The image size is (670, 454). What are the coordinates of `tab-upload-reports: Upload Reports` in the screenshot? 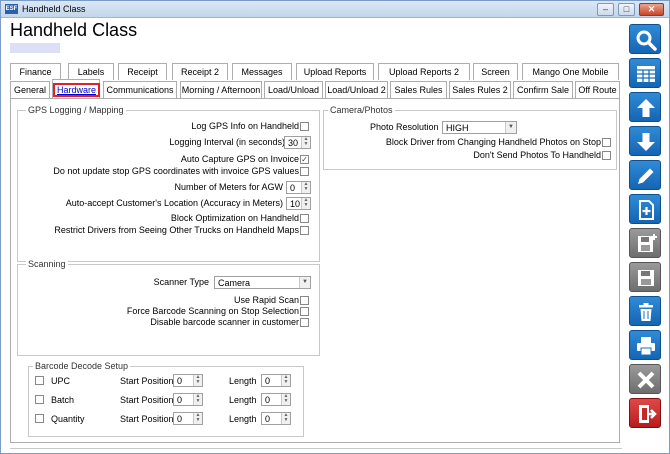 It's located at (335, 71).